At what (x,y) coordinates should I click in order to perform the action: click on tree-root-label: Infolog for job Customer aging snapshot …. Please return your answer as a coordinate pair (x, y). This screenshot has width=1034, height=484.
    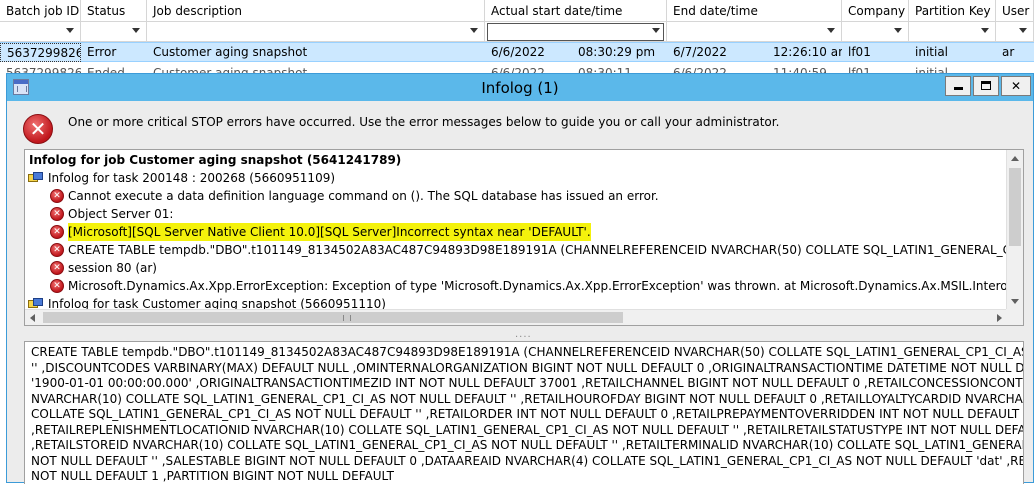
    Looking at the image, I should click on (215, 160).